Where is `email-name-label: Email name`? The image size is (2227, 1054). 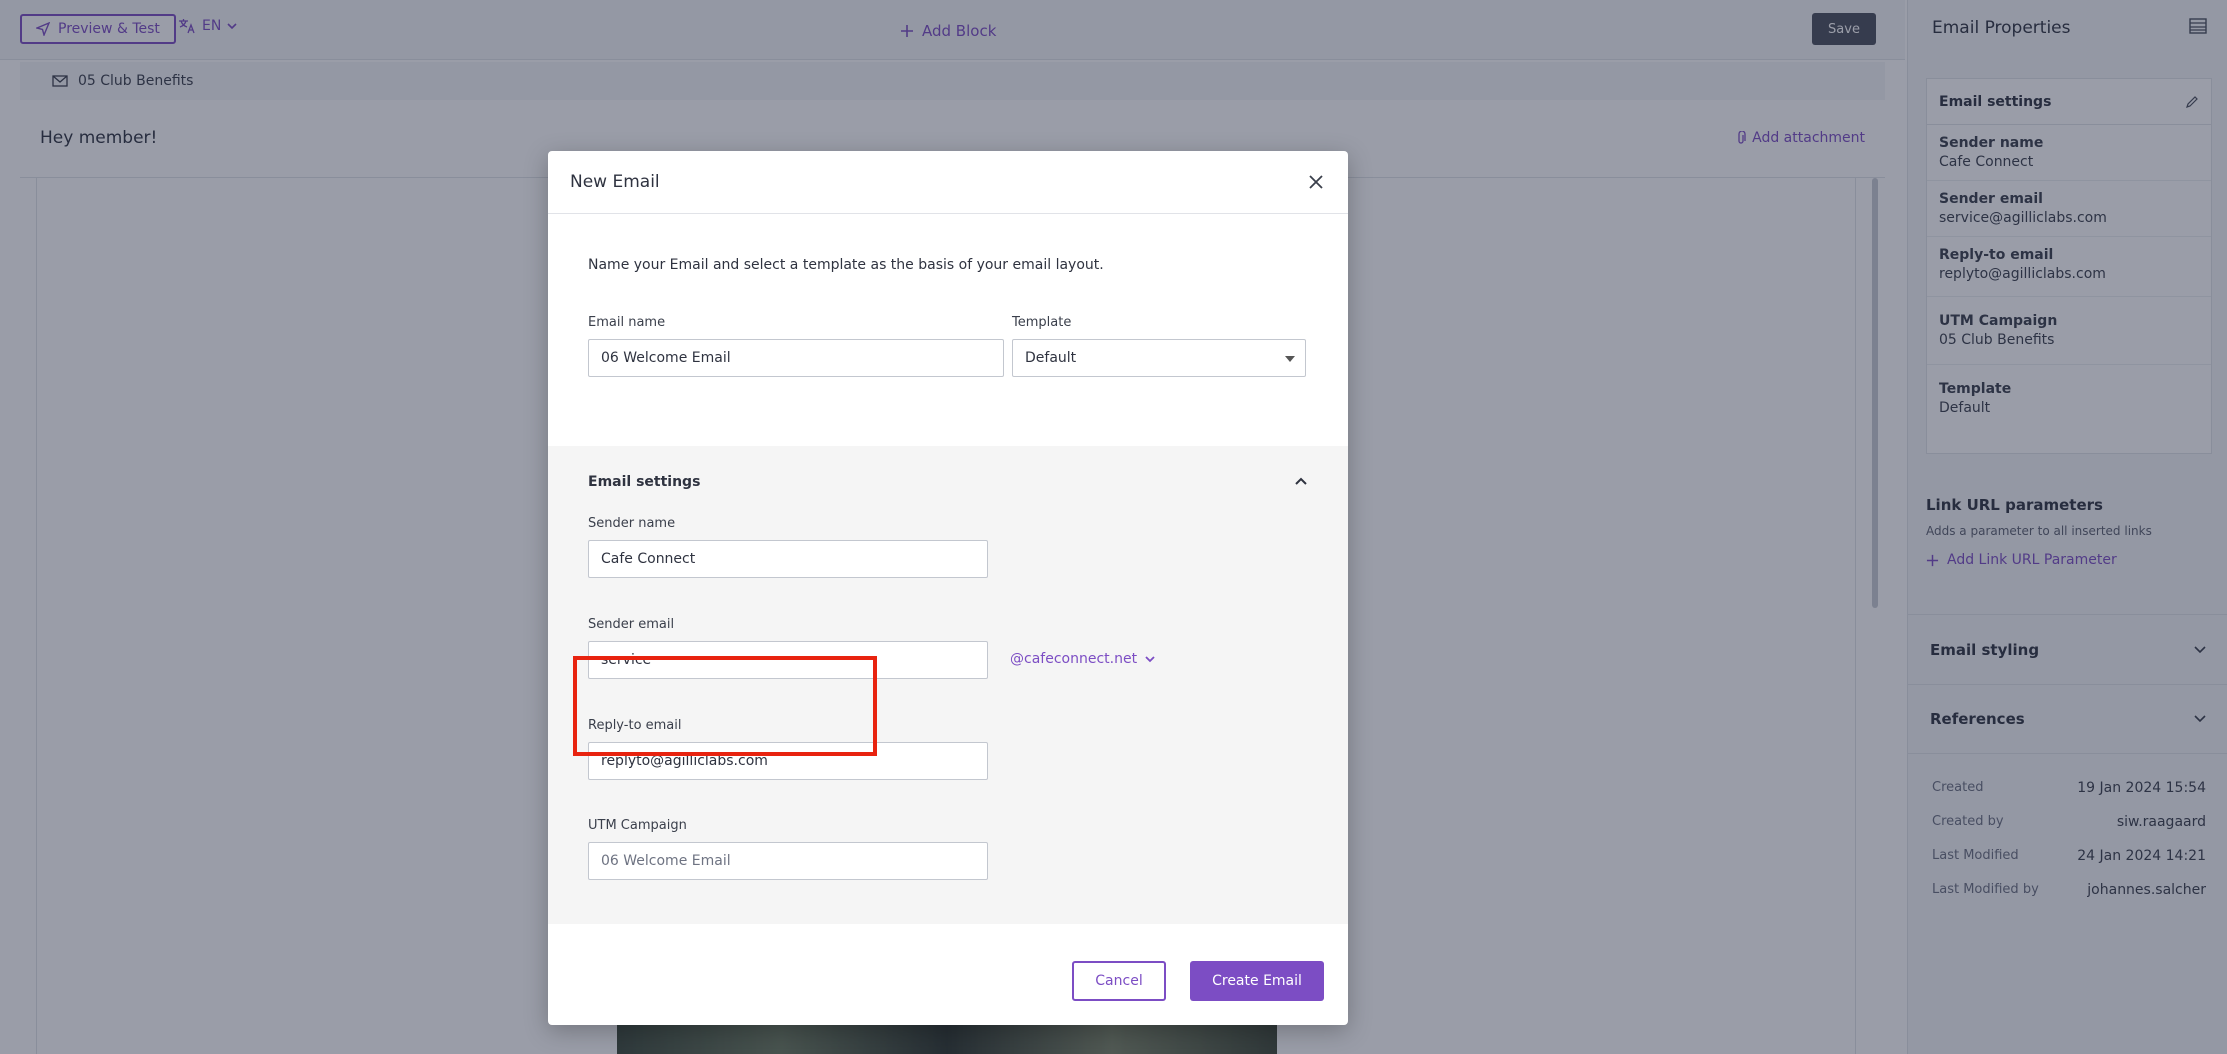 email-name-label: Email name is located at coordinates (627, 322).